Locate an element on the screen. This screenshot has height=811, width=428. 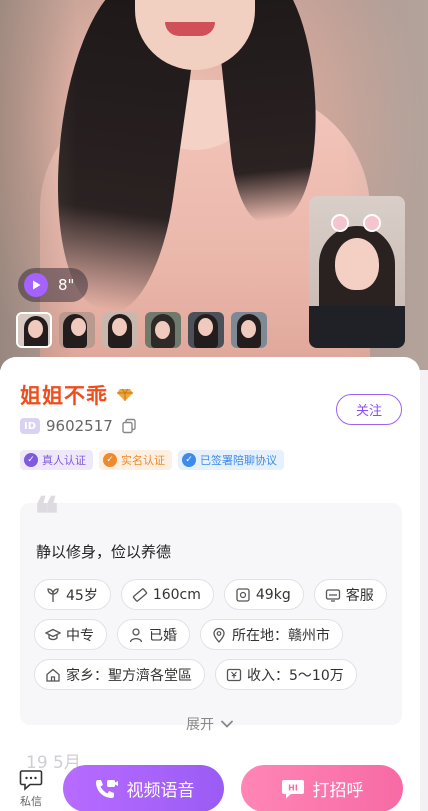
tag-job: 客服 is located at coordinates (350, 594).